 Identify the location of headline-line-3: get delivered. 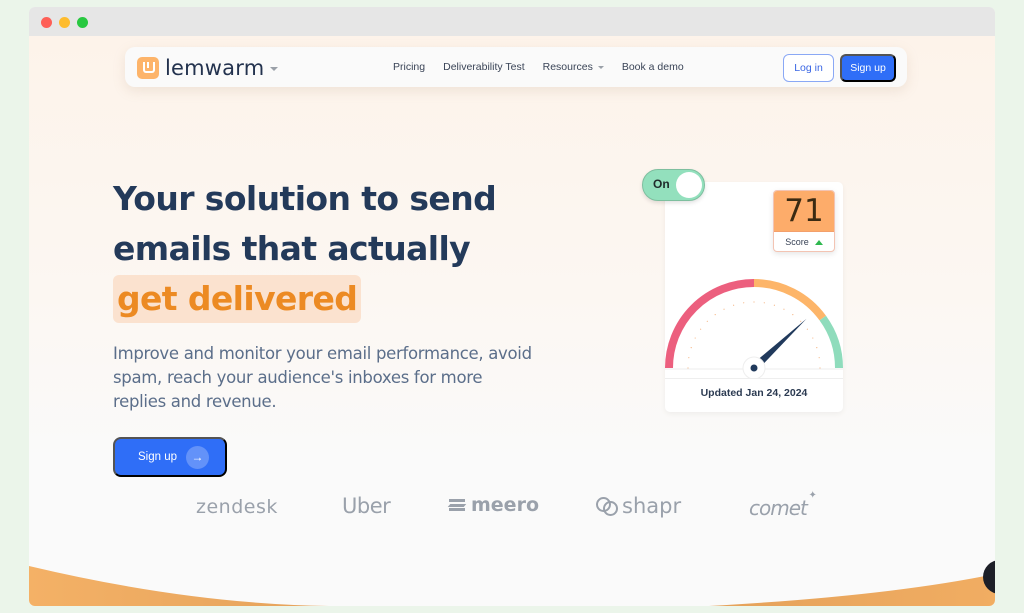
(304, 299).